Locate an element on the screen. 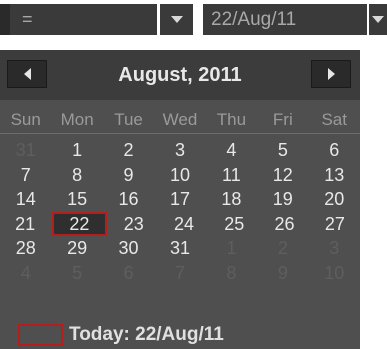 The width and height of the screenshot is (387, 349). date-dropdown-button is located at coordinates (378, 19).